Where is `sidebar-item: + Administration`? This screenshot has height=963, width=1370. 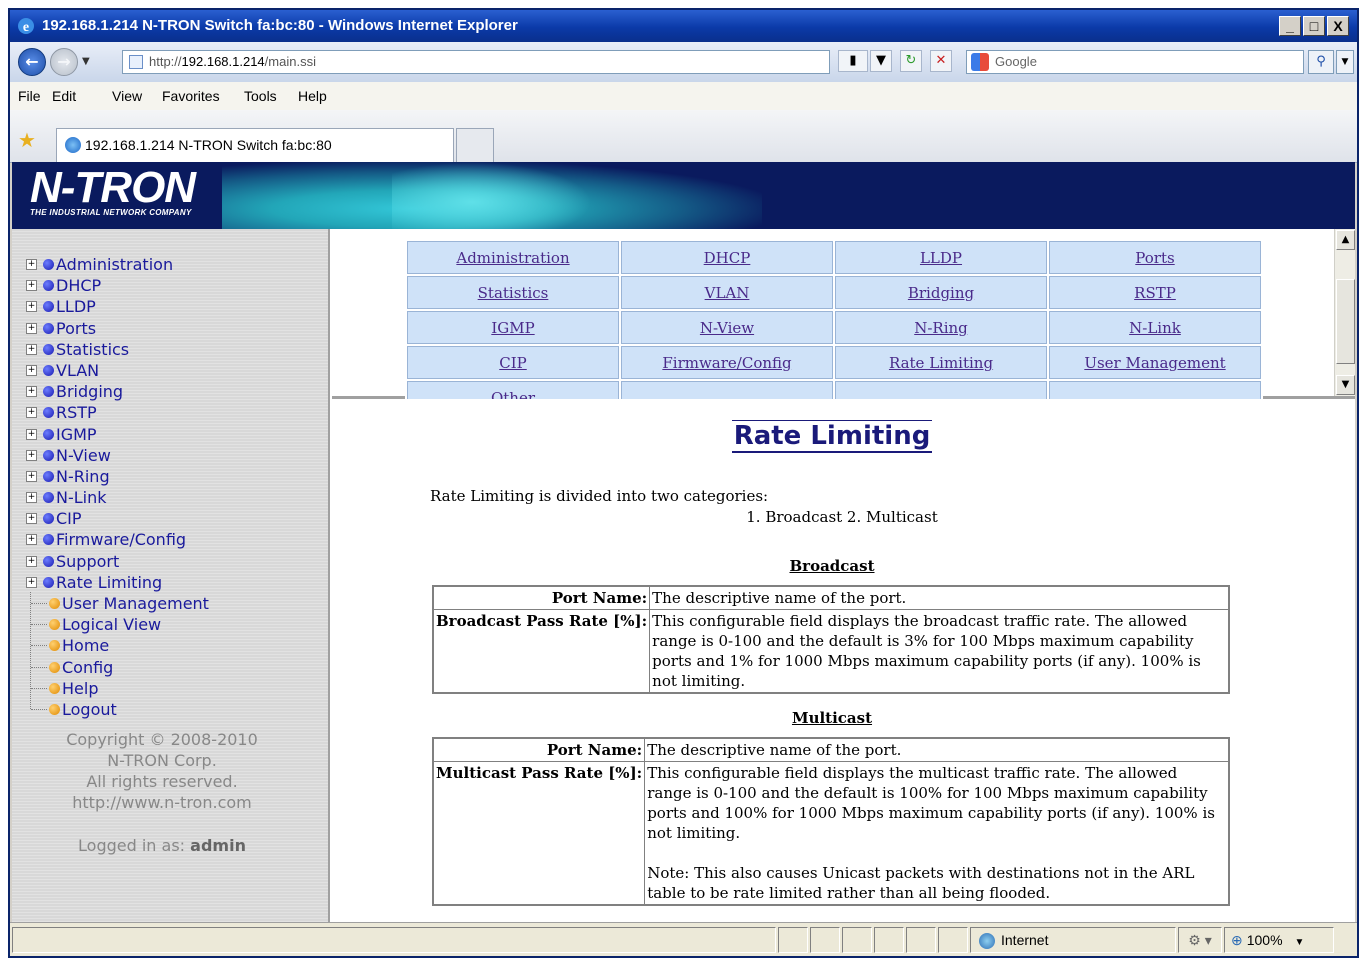
sidebar-item: + Administration is located at coordinates (117, 263).